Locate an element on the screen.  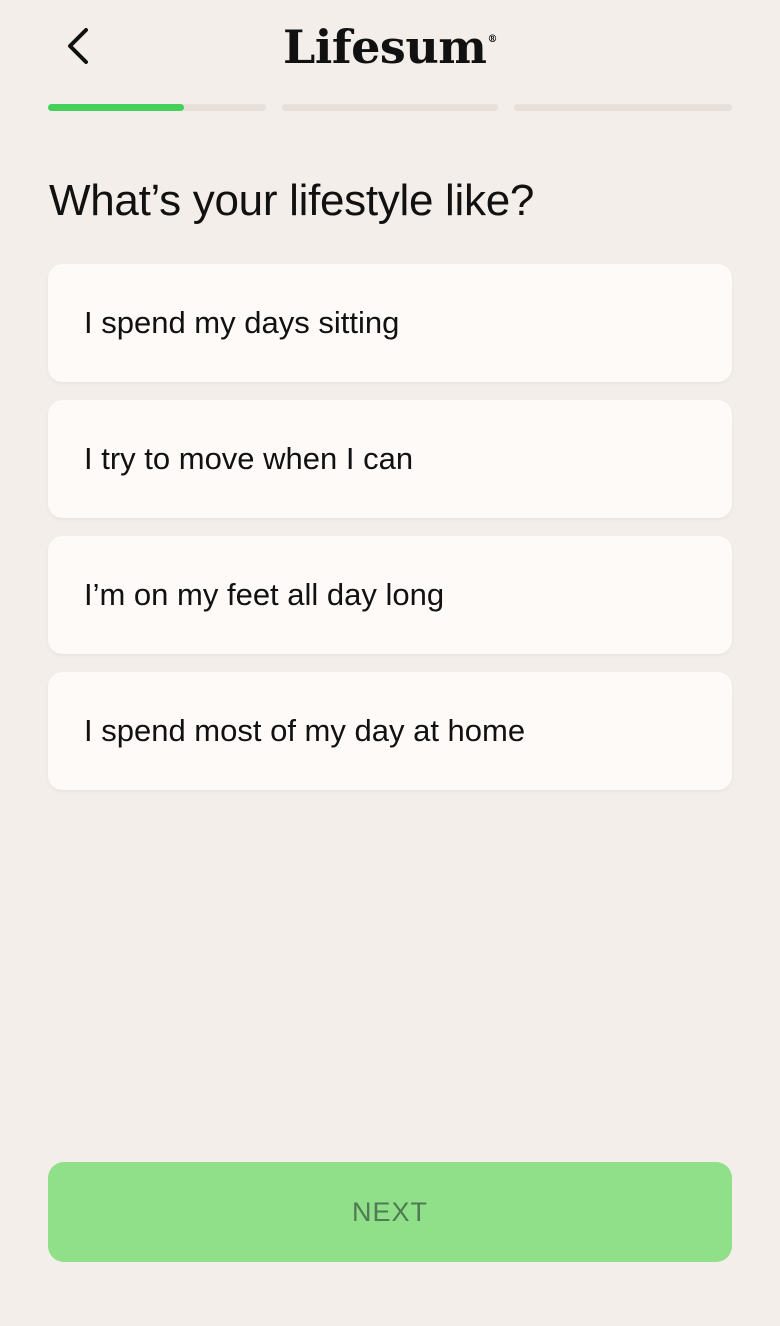
progress-segment-1-fill is located at coordinates (116, 107).